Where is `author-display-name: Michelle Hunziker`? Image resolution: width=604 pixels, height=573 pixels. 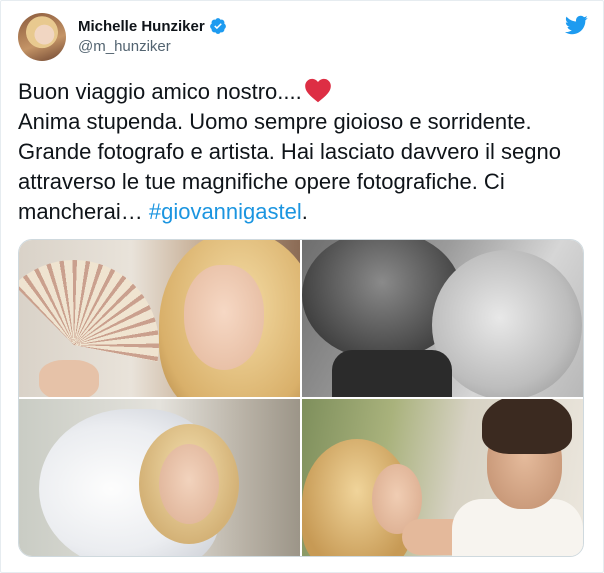 author-display-name: Michelle Hunziker is located at coordinates (141, 26).